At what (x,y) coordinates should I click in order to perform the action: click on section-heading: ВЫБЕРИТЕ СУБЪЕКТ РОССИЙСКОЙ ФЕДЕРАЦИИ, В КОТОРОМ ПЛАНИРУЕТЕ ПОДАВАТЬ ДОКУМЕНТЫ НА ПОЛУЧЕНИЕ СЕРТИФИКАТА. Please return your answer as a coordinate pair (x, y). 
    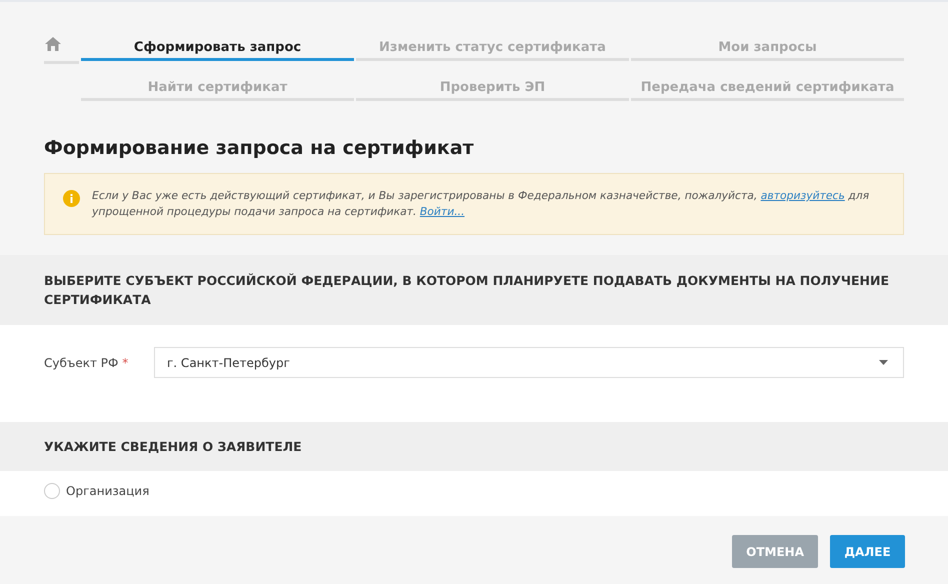
    Looking at the image, I should click on (474, 290).